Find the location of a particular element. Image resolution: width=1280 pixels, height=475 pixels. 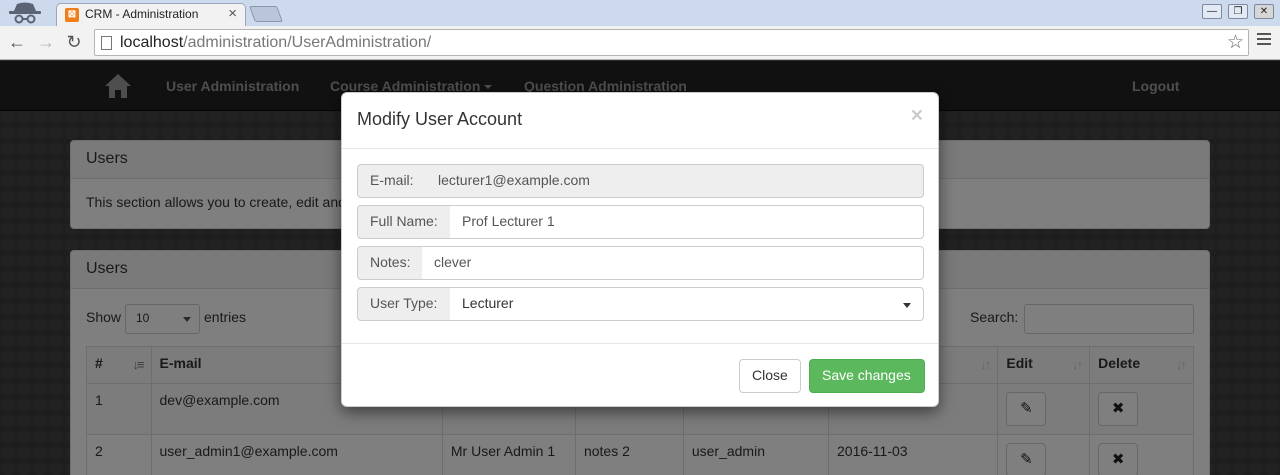

tab-title: CRM - Administration is located at coordinates (142, 14).